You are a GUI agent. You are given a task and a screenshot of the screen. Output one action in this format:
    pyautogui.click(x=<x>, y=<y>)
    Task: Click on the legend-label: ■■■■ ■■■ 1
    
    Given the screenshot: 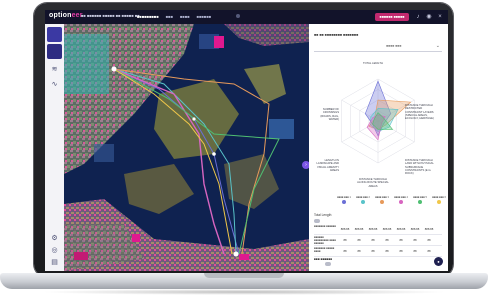 What is the action you would take?
    pyautogui.click(x=344, y=197)
    